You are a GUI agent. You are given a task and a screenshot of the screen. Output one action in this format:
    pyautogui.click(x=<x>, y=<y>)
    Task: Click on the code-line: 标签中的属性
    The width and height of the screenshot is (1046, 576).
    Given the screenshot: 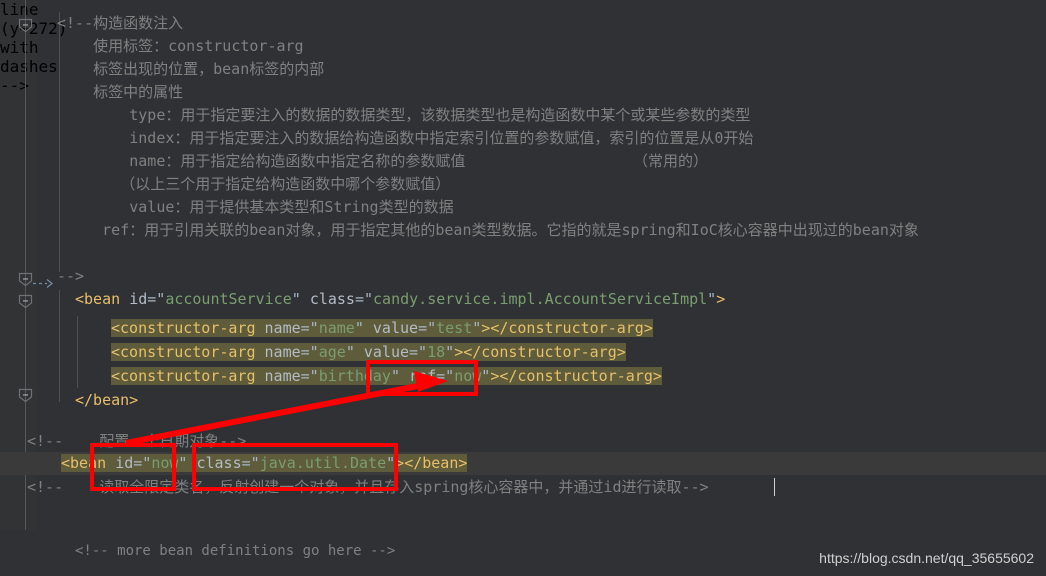 What is the action you would take?
    pyautogui.click(x=120, y=92)
    